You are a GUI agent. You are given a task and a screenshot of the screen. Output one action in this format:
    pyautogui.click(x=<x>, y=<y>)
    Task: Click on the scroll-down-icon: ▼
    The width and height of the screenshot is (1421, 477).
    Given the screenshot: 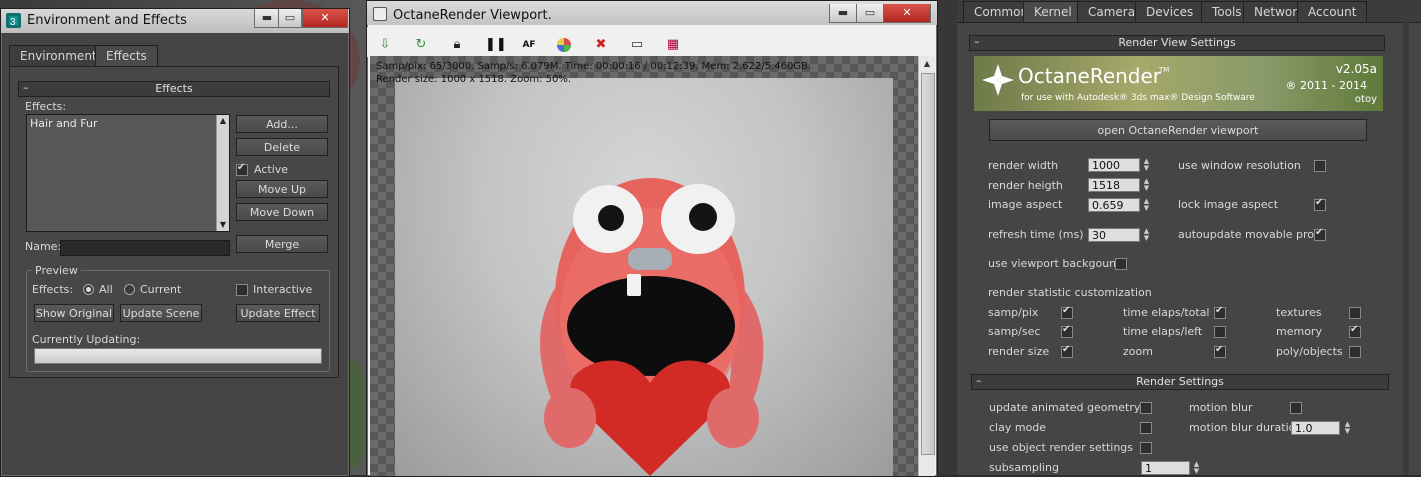 What is the action you would take?
    pyautogui.click(x=223, y=225)
    